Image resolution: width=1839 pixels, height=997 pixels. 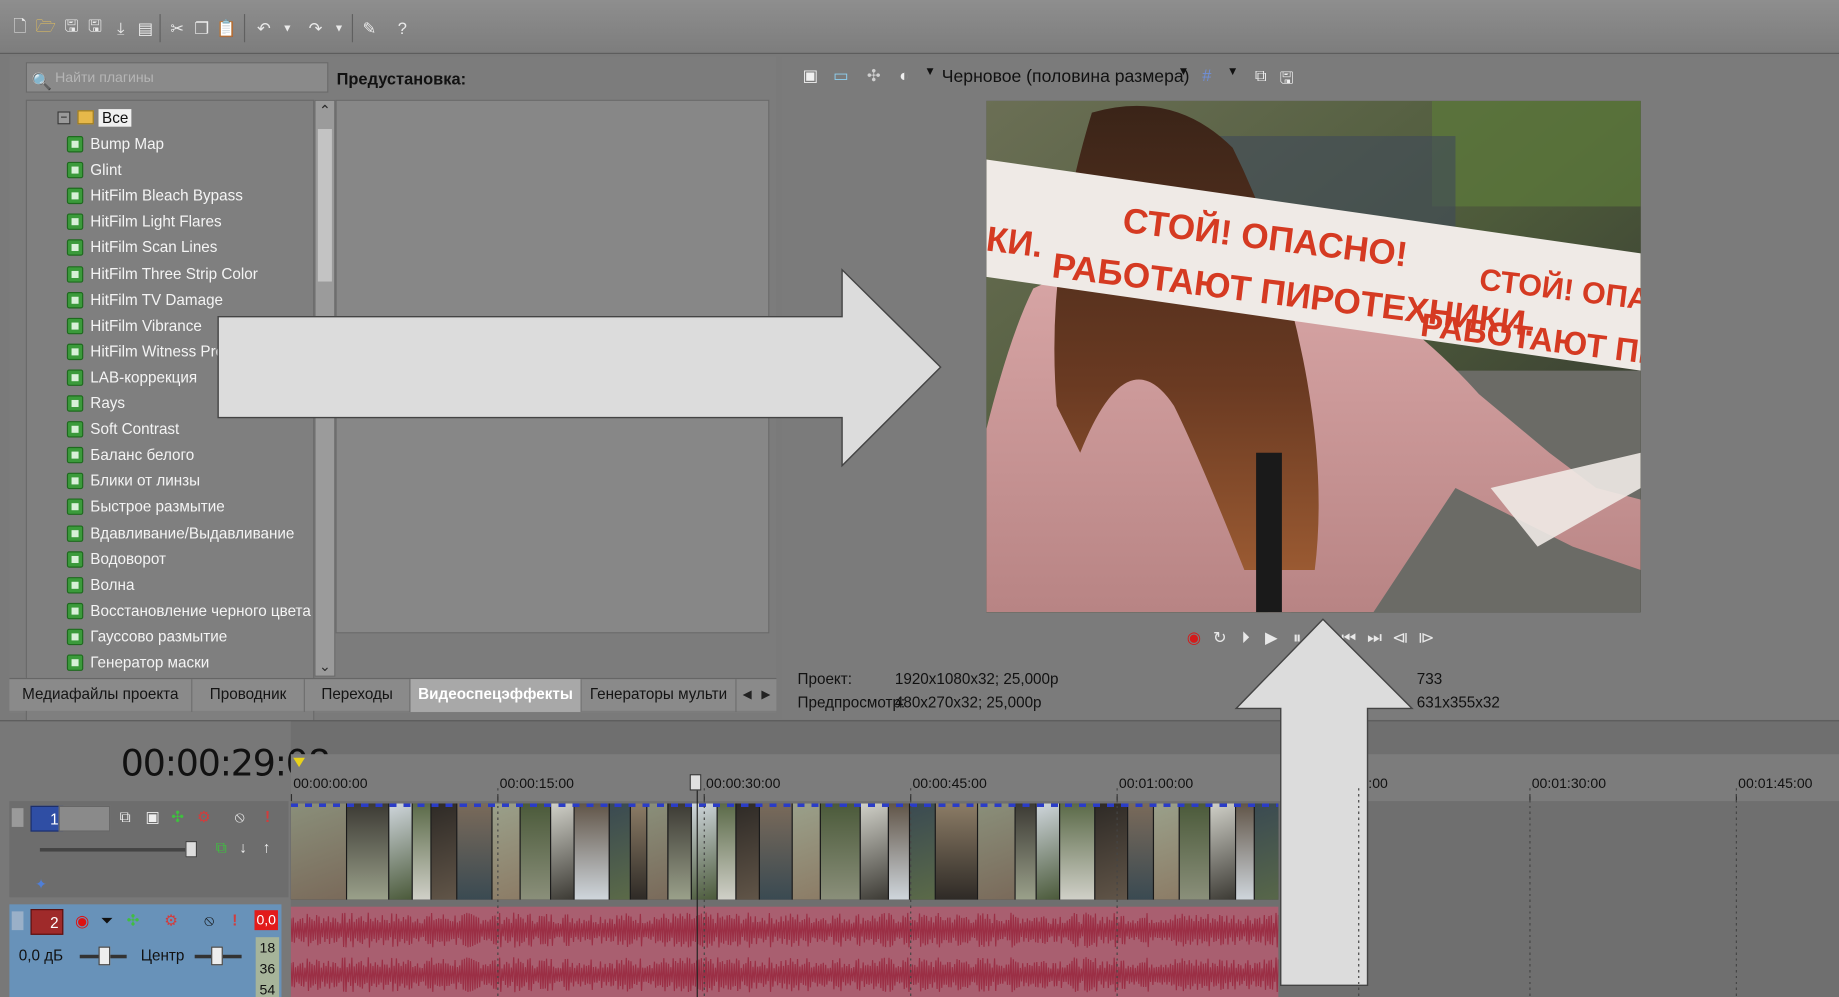 What do you see at coordinates (137, 663) in the screenshot?
I see `plugin-item: Генератор маски` at bounding box center [137, 663].